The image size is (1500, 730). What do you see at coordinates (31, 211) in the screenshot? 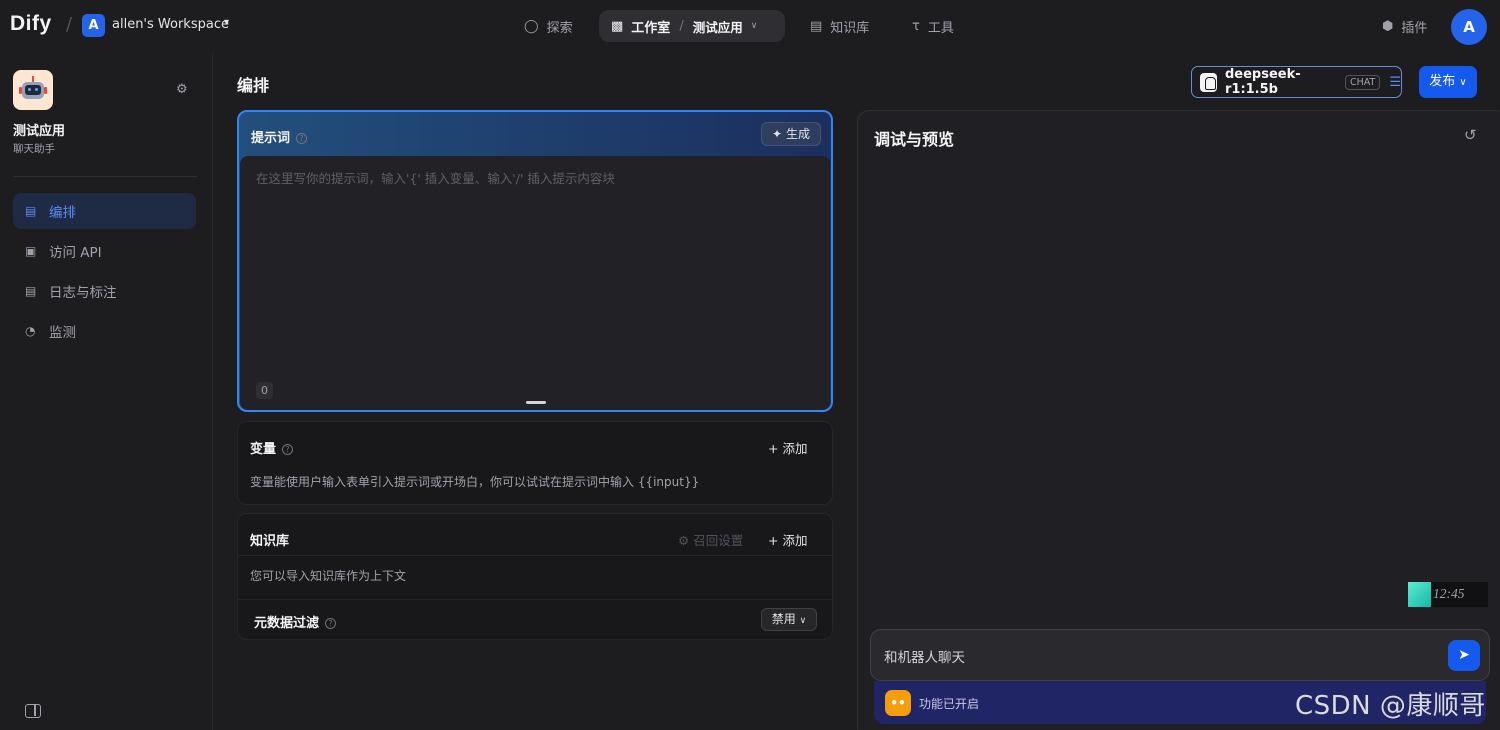
I see `layout-icon: ▤` at bounding box center [31, 211].